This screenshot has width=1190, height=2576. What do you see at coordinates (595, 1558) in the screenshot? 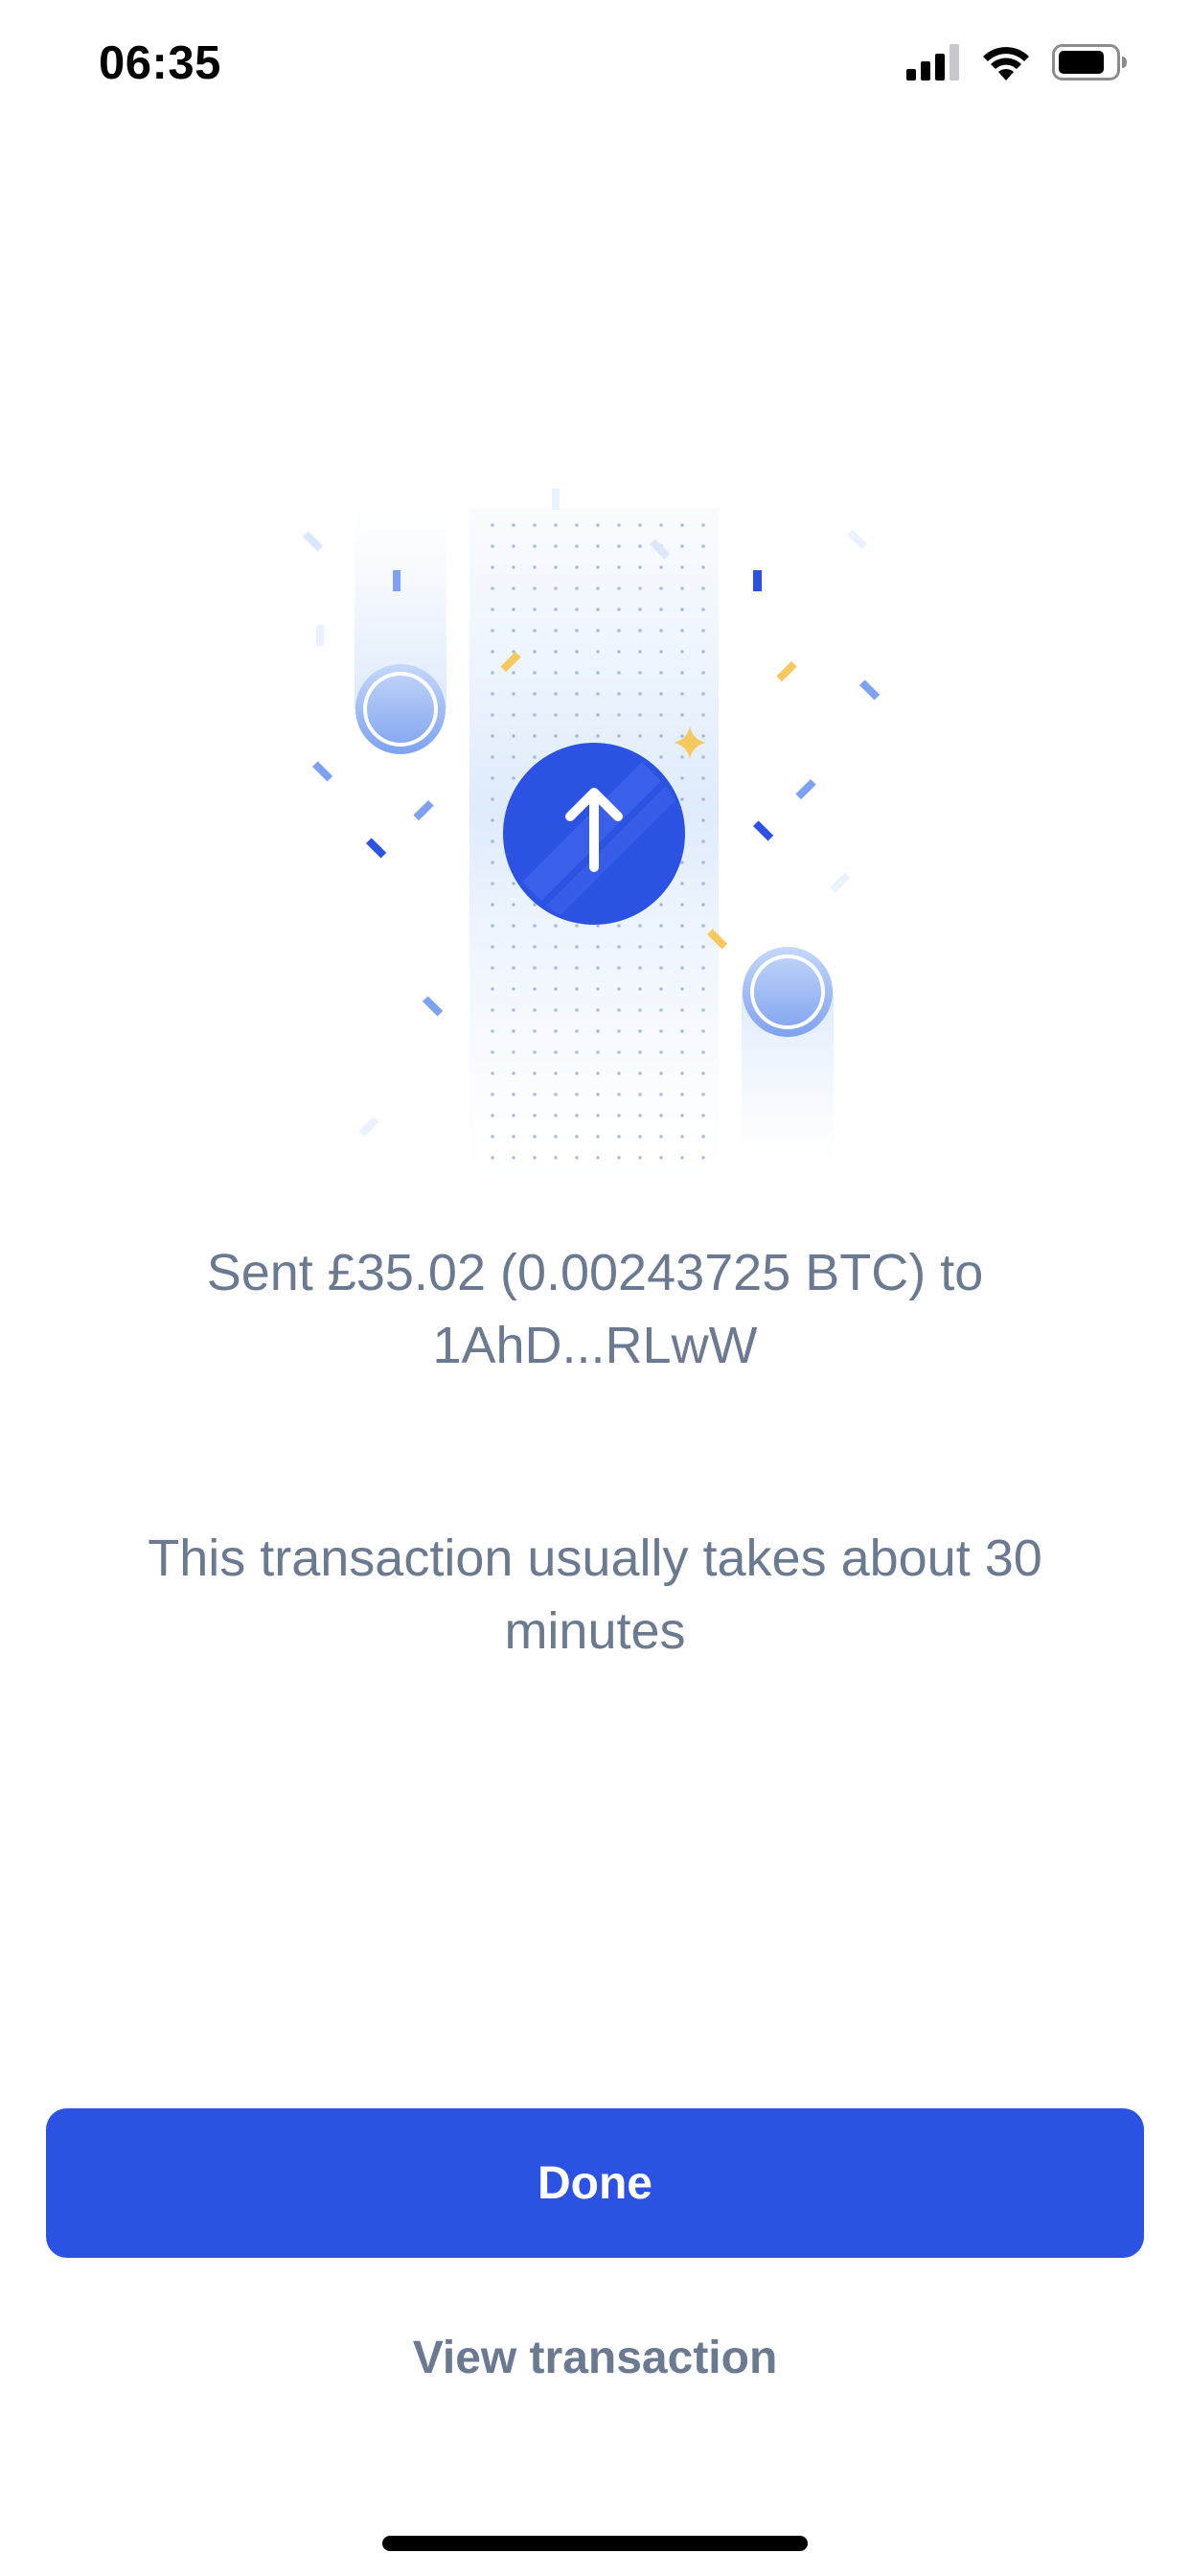
I see `transaction-time-info-line1: This transaction usually takes about 30` at bounding box center [595, 1558].